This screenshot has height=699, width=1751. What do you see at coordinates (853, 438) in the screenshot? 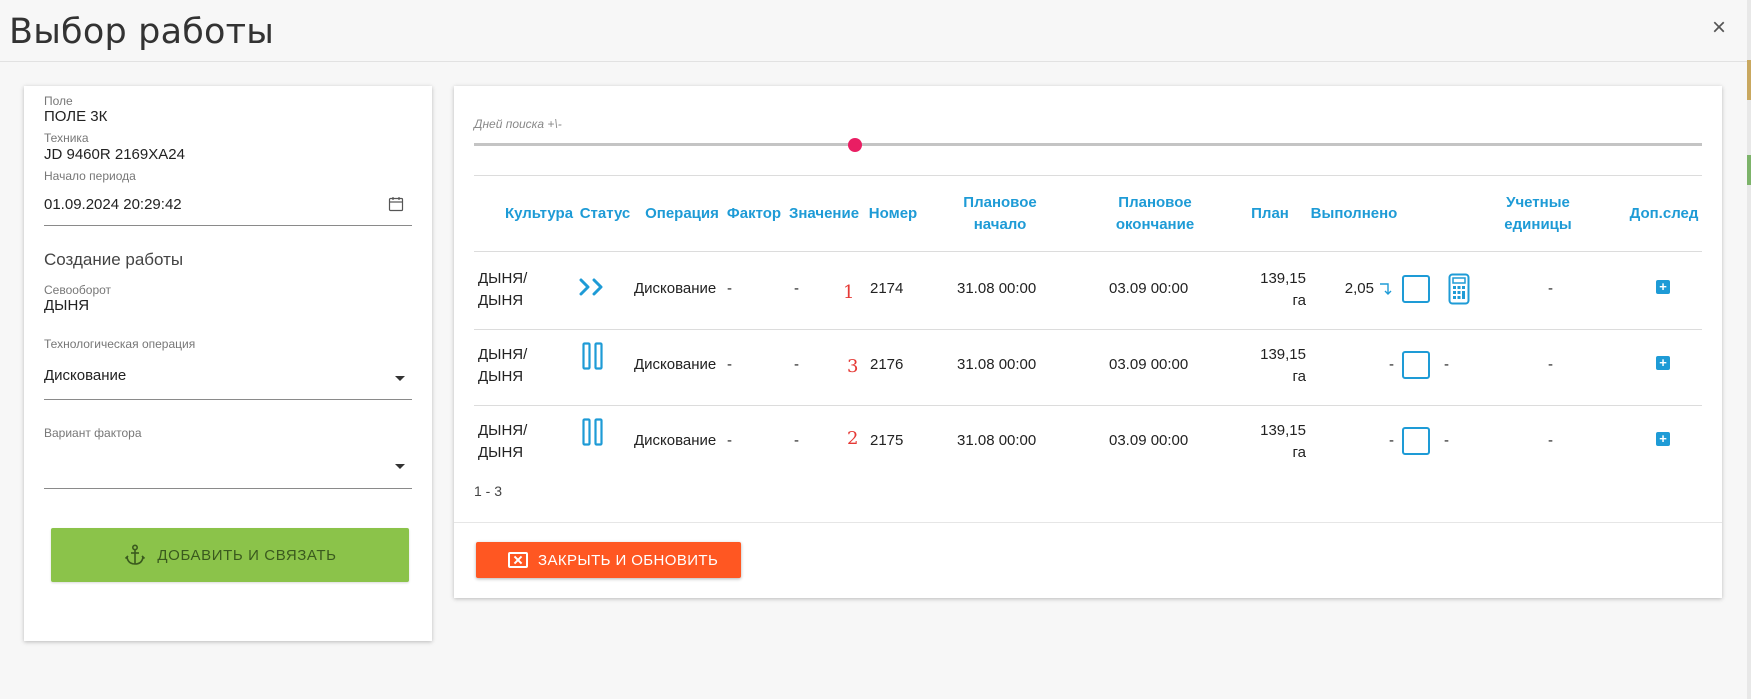
I see `row-annotation-number: 2` at bounding box center [853, 438].